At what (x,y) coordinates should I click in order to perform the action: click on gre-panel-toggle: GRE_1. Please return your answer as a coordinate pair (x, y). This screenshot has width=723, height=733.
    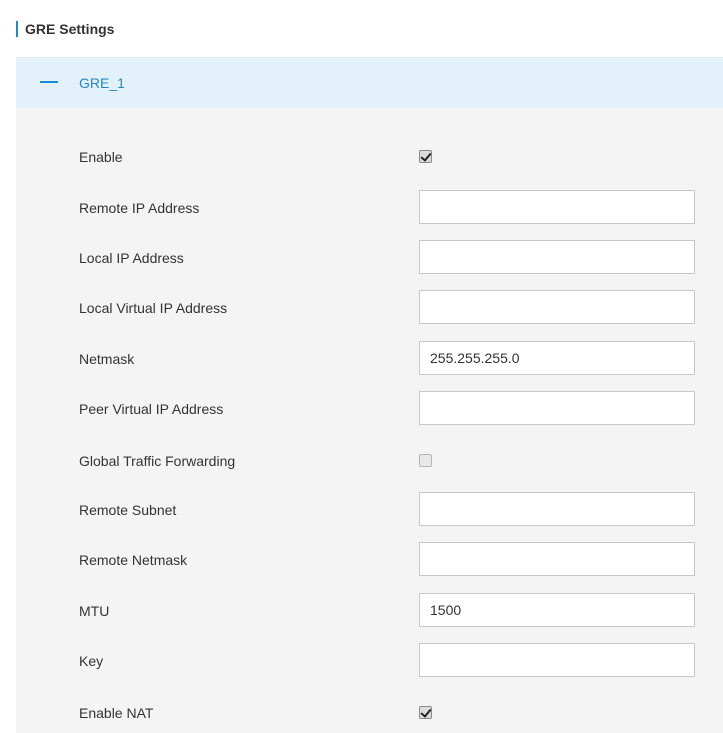
    Looking at the image, I should click on (369, 82).